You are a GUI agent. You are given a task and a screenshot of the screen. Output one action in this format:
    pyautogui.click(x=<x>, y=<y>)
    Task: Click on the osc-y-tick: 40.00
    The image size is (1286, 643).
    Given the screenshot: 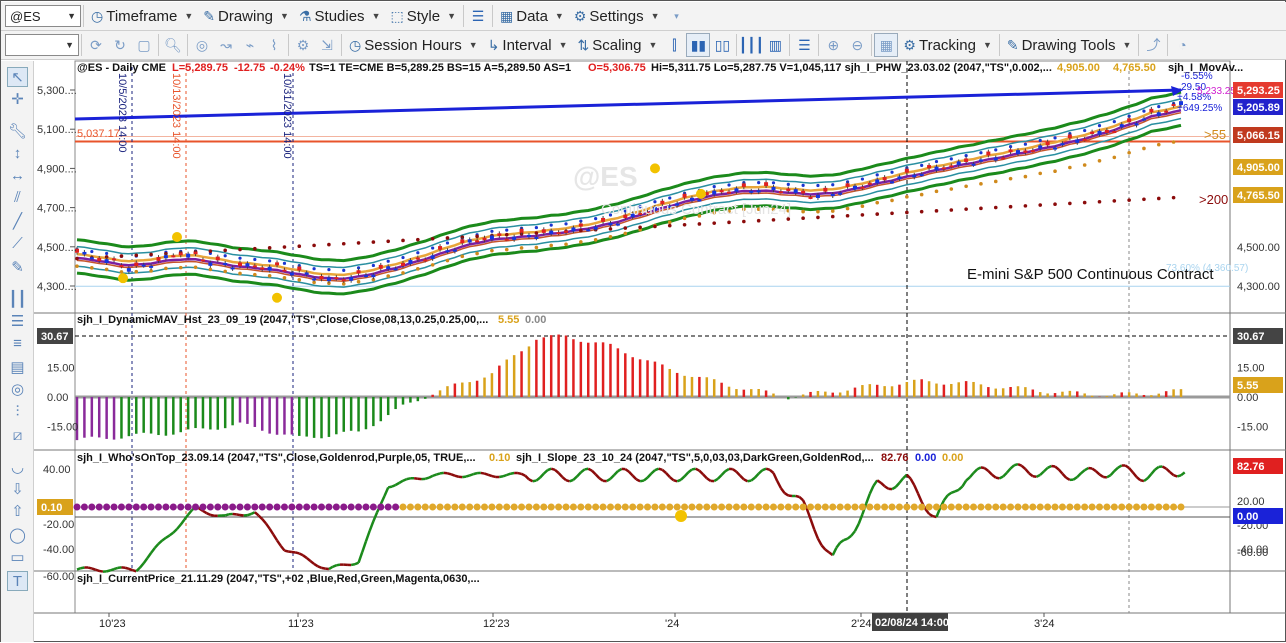 What is the action you would take?
    pyautogui.click(x=57, y=470)
    